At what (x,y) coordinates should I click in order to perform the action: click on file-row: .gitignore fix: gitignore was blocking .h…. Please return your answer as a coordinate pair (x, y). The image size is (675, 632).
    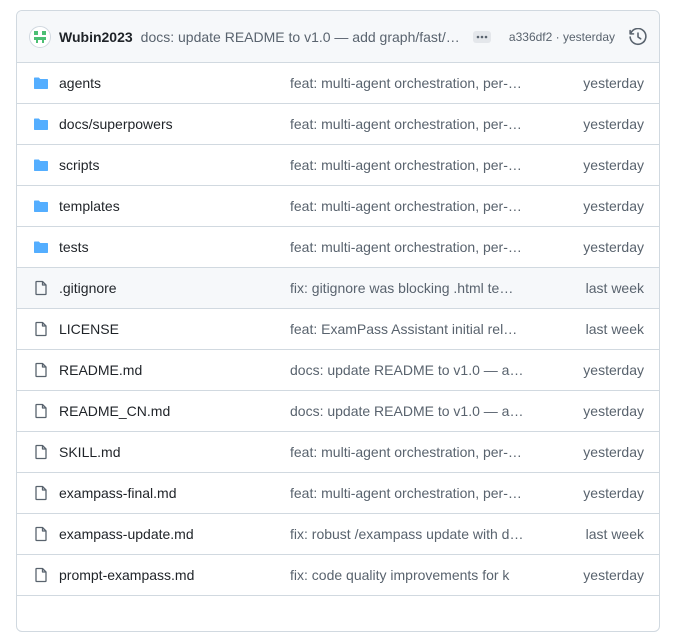
    Looking at the image, I should click on (338, 288).